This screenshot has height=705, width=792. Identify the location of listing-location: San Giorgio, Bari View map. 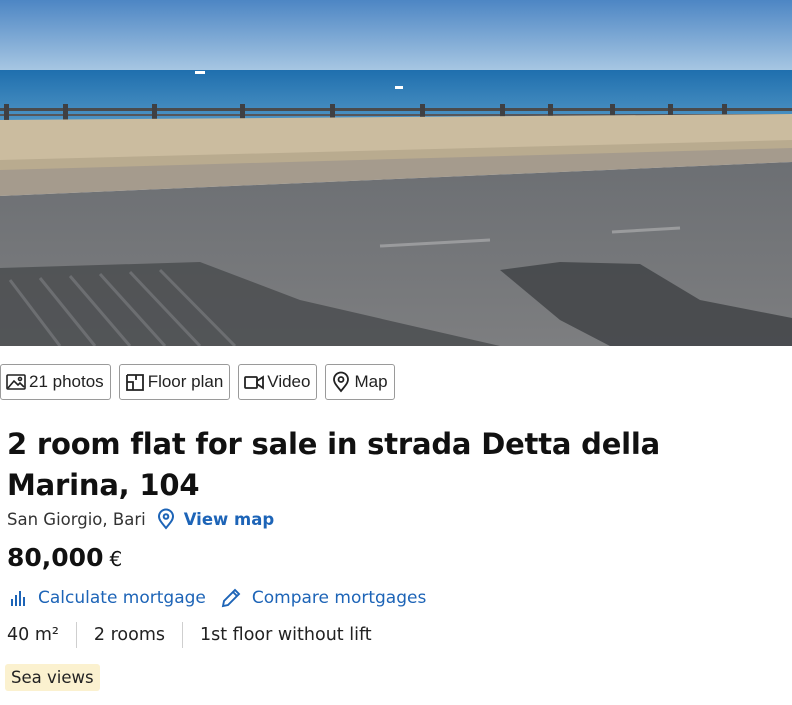
(140, 519).